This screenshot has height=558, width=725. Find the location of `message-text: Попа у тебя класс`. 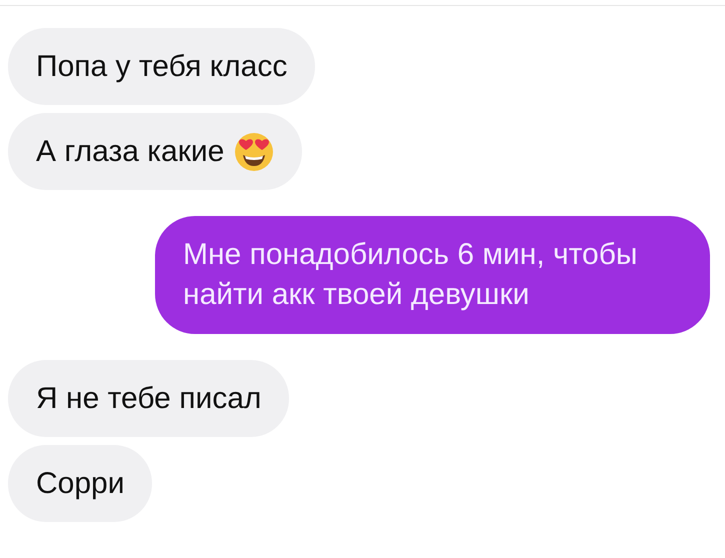

message-text: Попа у тебя класс is located at coordinates (162, 66).